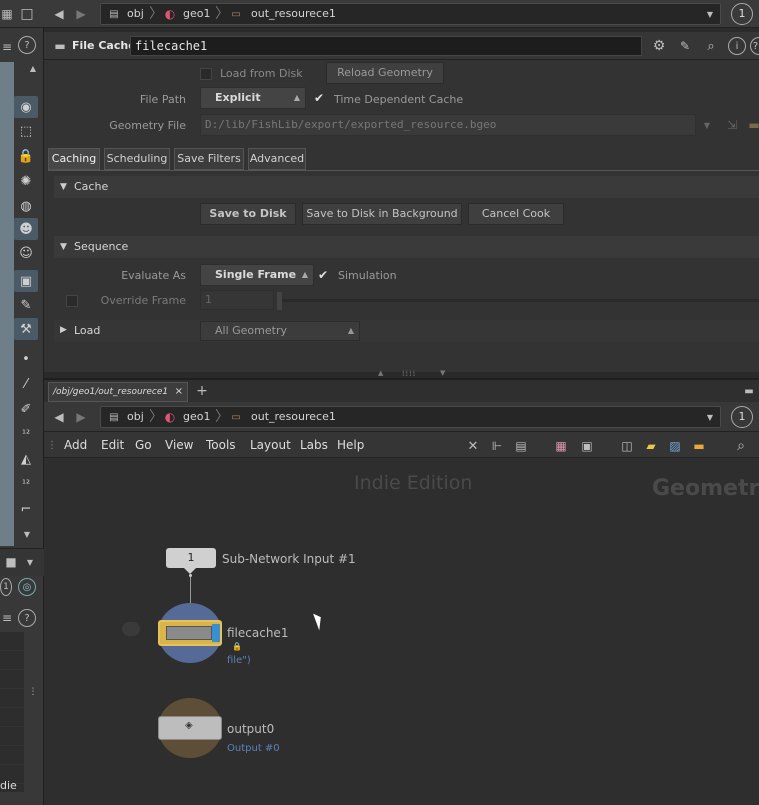 The image size is (759, 805). Describe the element at coordinates (270, 445) in the screenshot. I see `menu-layout: Layout` at that location.